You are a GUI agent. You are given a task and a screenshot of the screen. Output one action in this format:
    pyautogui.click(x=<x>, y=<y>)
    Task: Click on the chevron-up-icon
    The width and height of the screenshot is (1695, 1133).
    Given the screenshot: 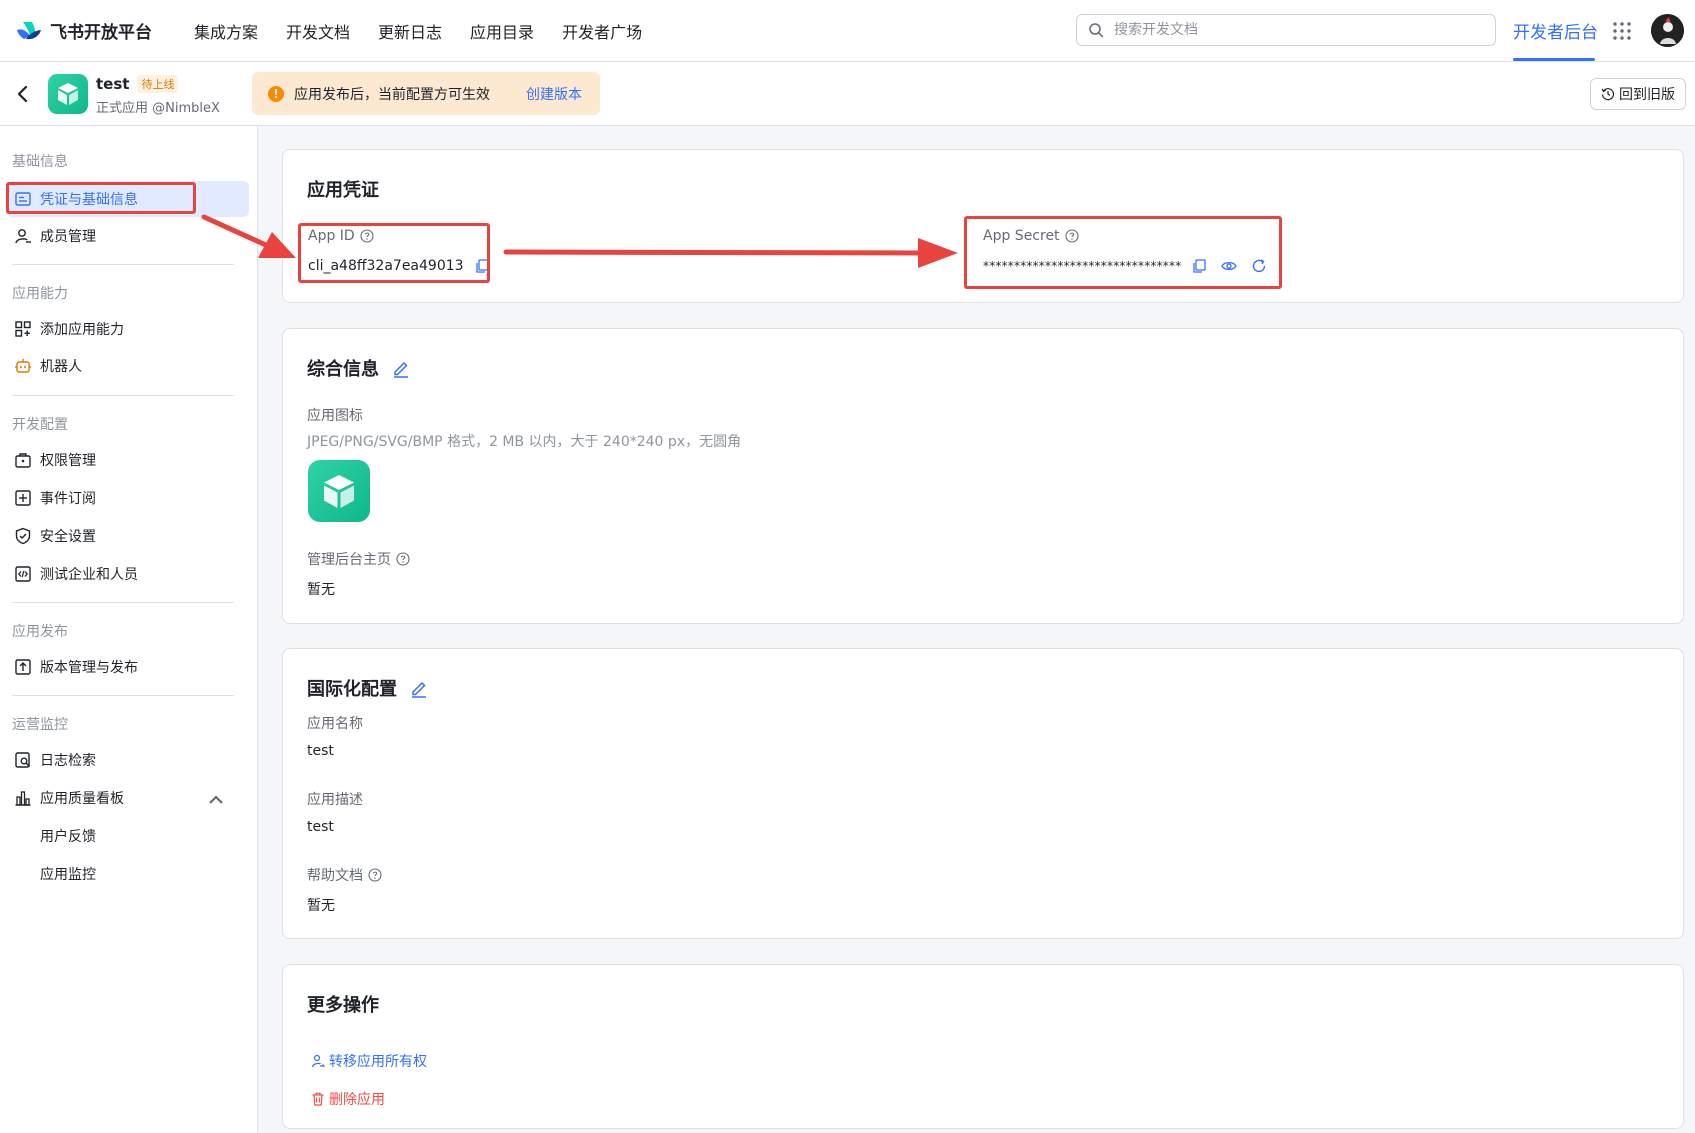 What is the action you would take?
    pyautogui.click(x=216, y=800)
    